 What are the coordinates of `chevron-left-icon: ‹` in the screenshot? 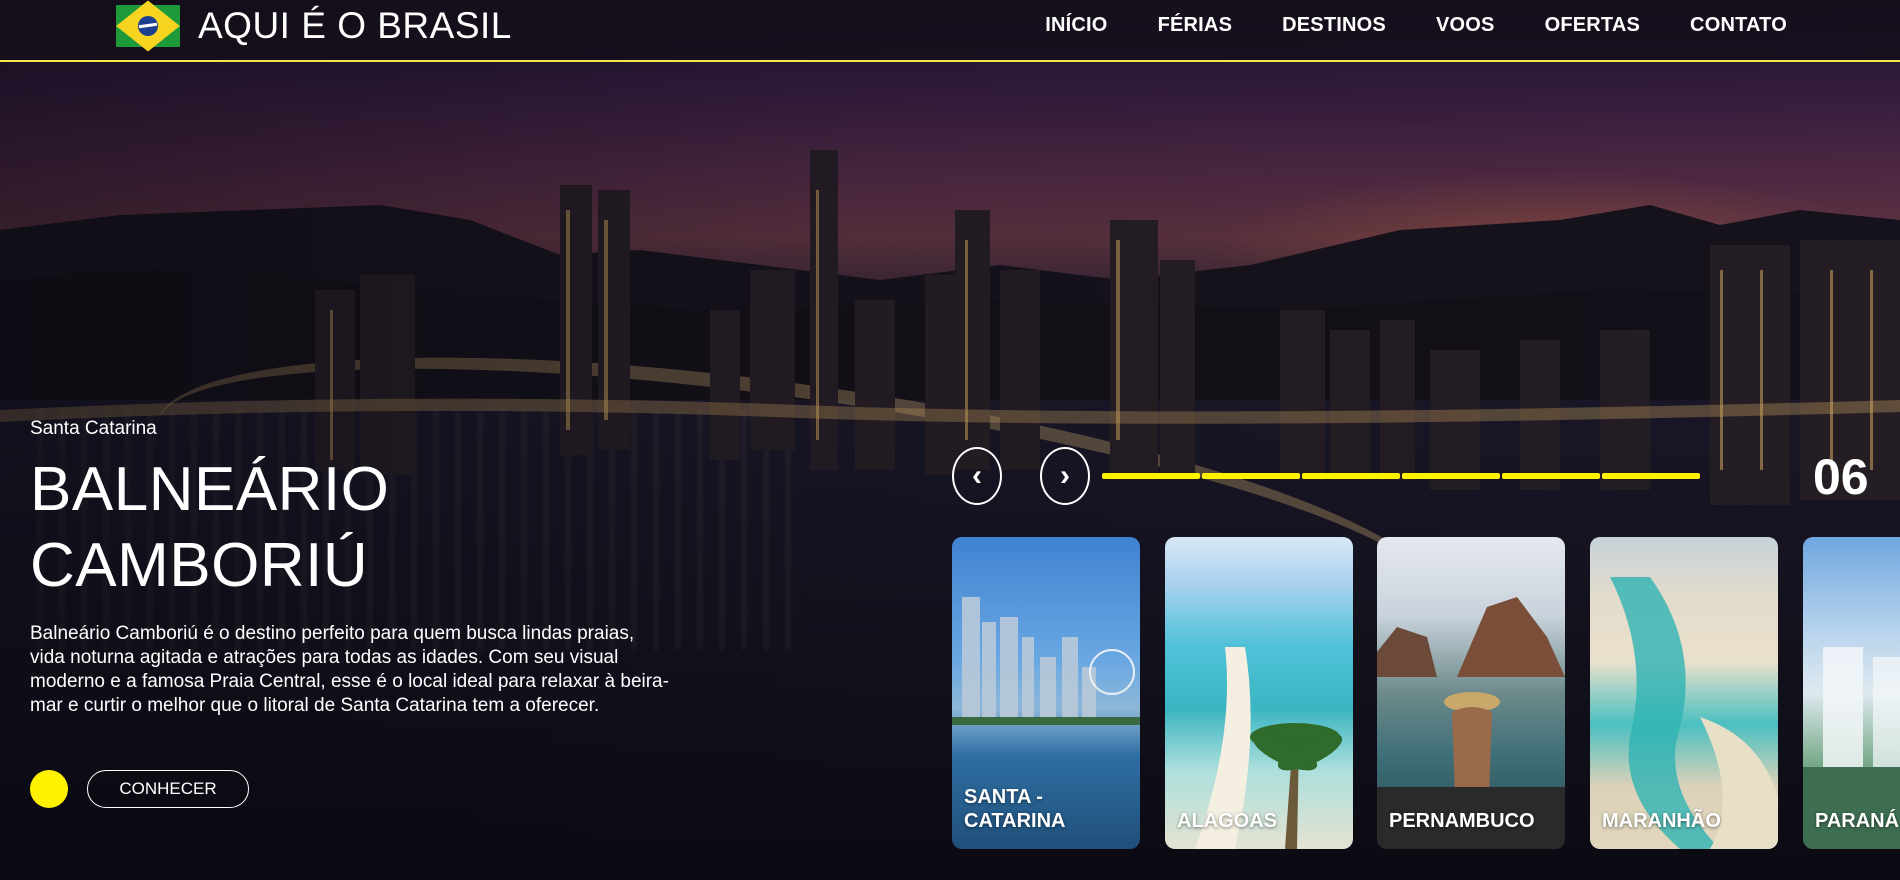 It's located at (977, 475).